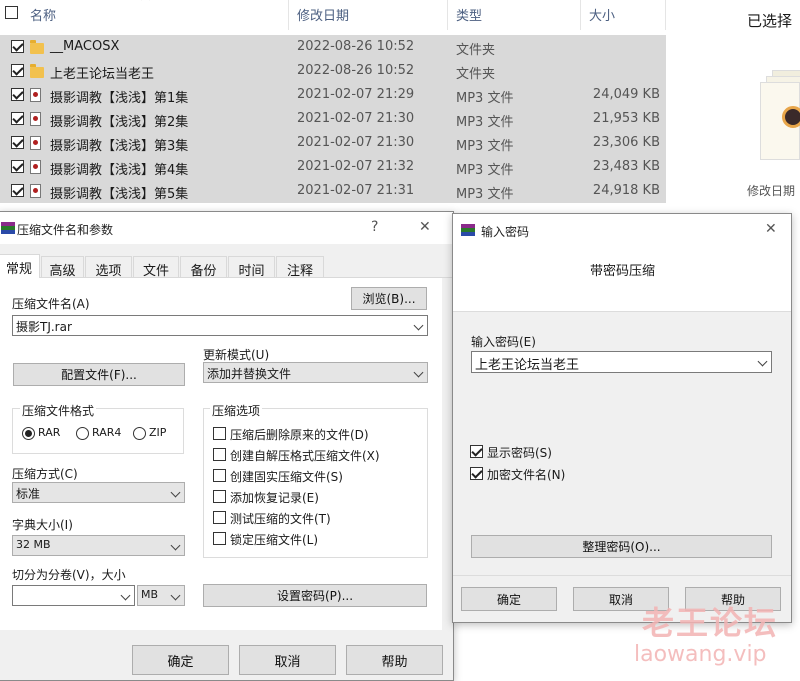  I want to click on file-name: 摄影调教【浅浅】第1集, so click(119, 98).